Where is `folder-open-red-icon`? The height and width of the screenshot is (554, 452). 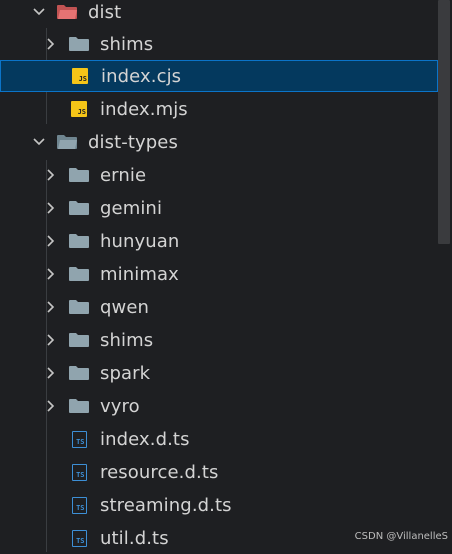
folder-open-red-icon is located at coordinates (67, 12).